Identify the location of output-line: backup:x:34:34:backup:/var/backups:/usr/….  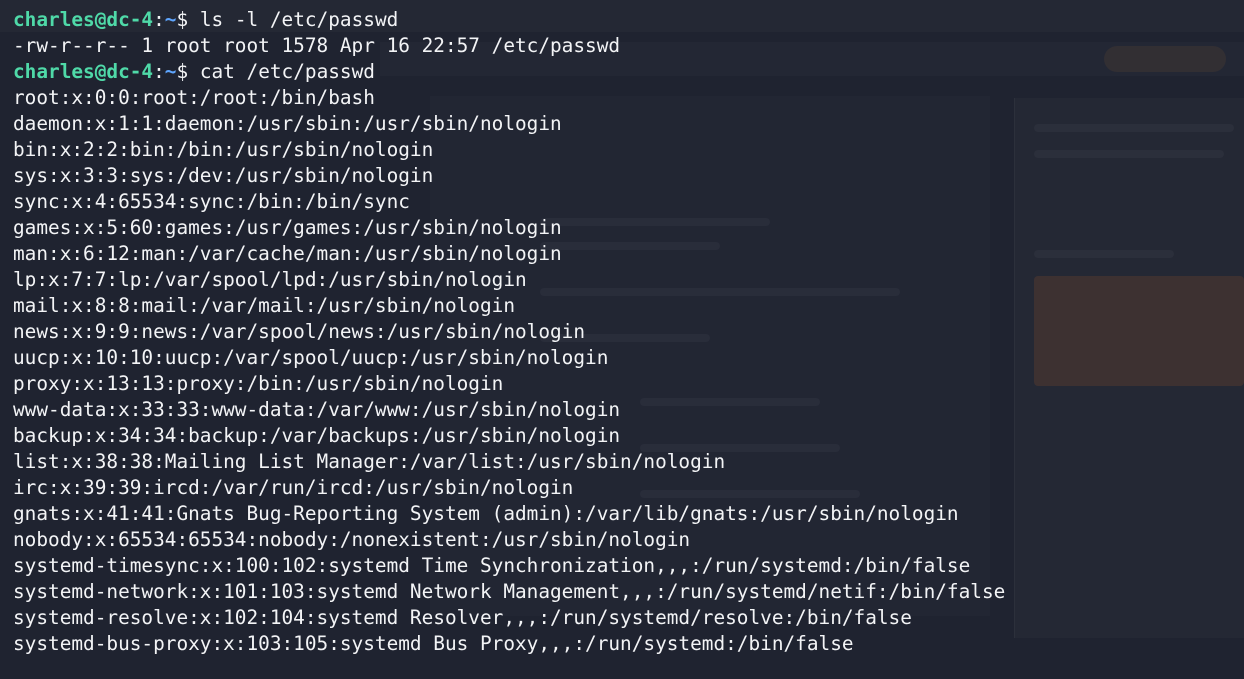
(317, 435).